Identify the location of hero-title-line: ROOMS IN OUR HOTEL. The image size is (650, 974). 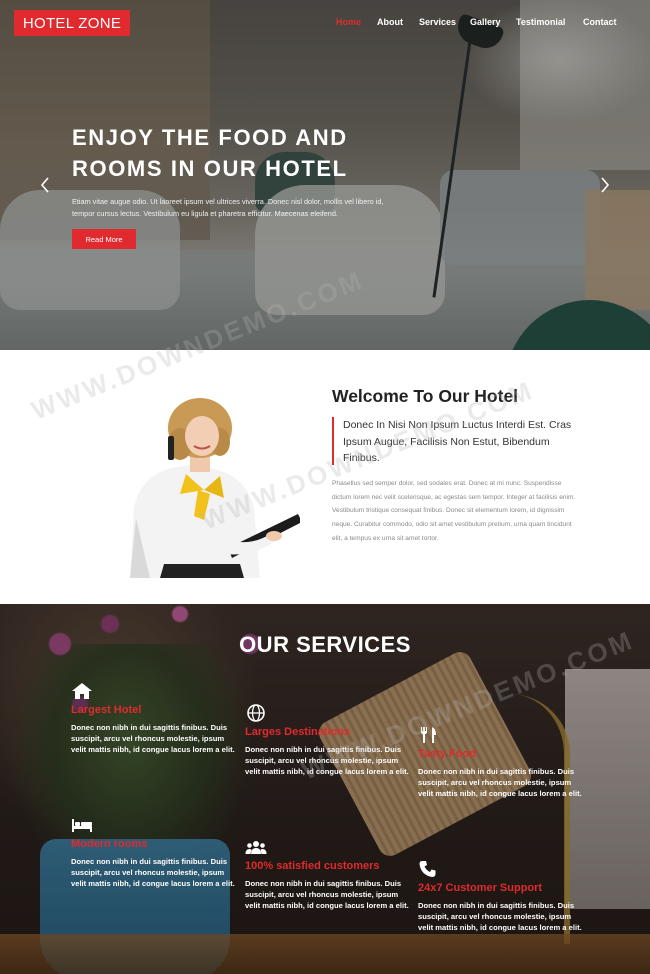
(210, 168).